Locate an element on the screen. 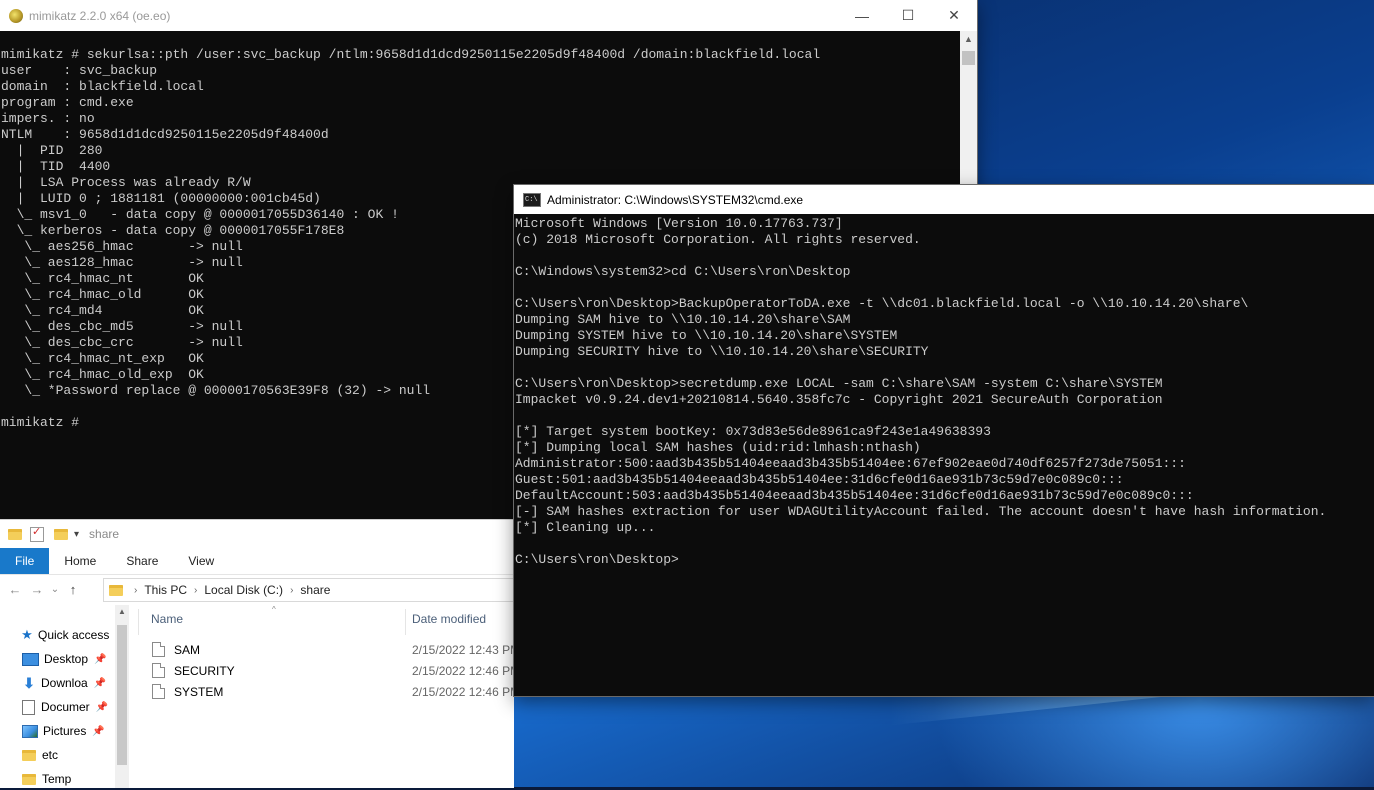 Image resolution: width=1374 pixels, height=790 pixels. mimikatz-app-icon is located at coordinates (16, 15).